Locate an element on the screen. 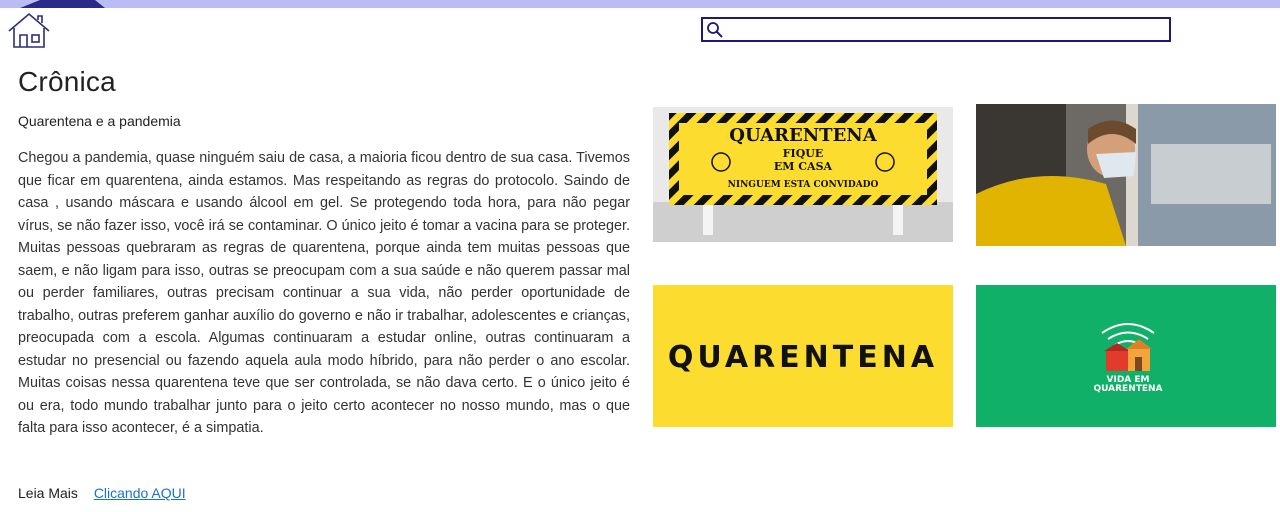 The width and height of the screenshot is (1280, 512). read-more: Leia Mais Clicando AQUI is located at coordinates (102, 493).